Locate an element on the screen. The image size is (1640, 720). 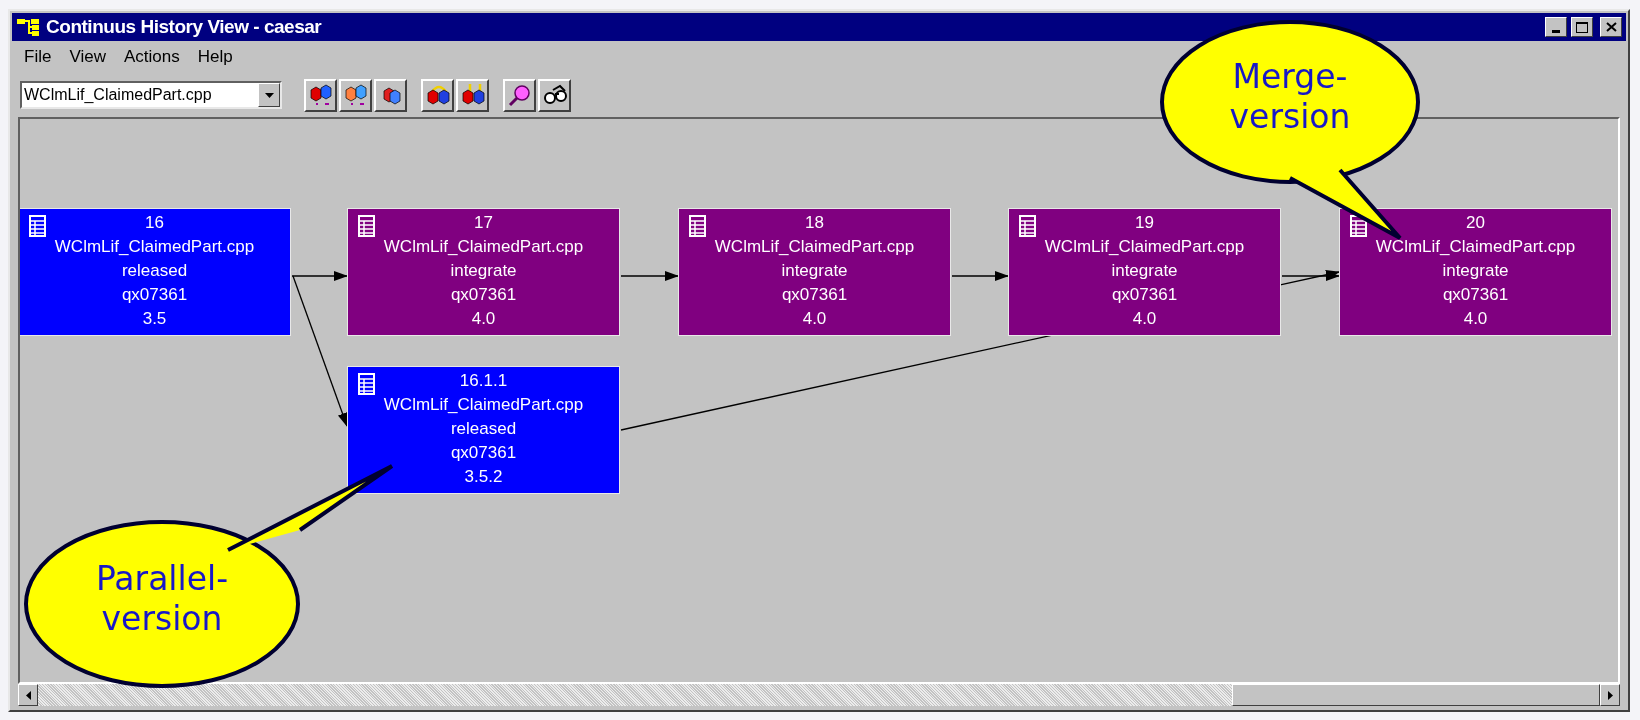
file-dropdown: WClmLif_ClaimedPart.cpp is located at coordinates (151, 95).